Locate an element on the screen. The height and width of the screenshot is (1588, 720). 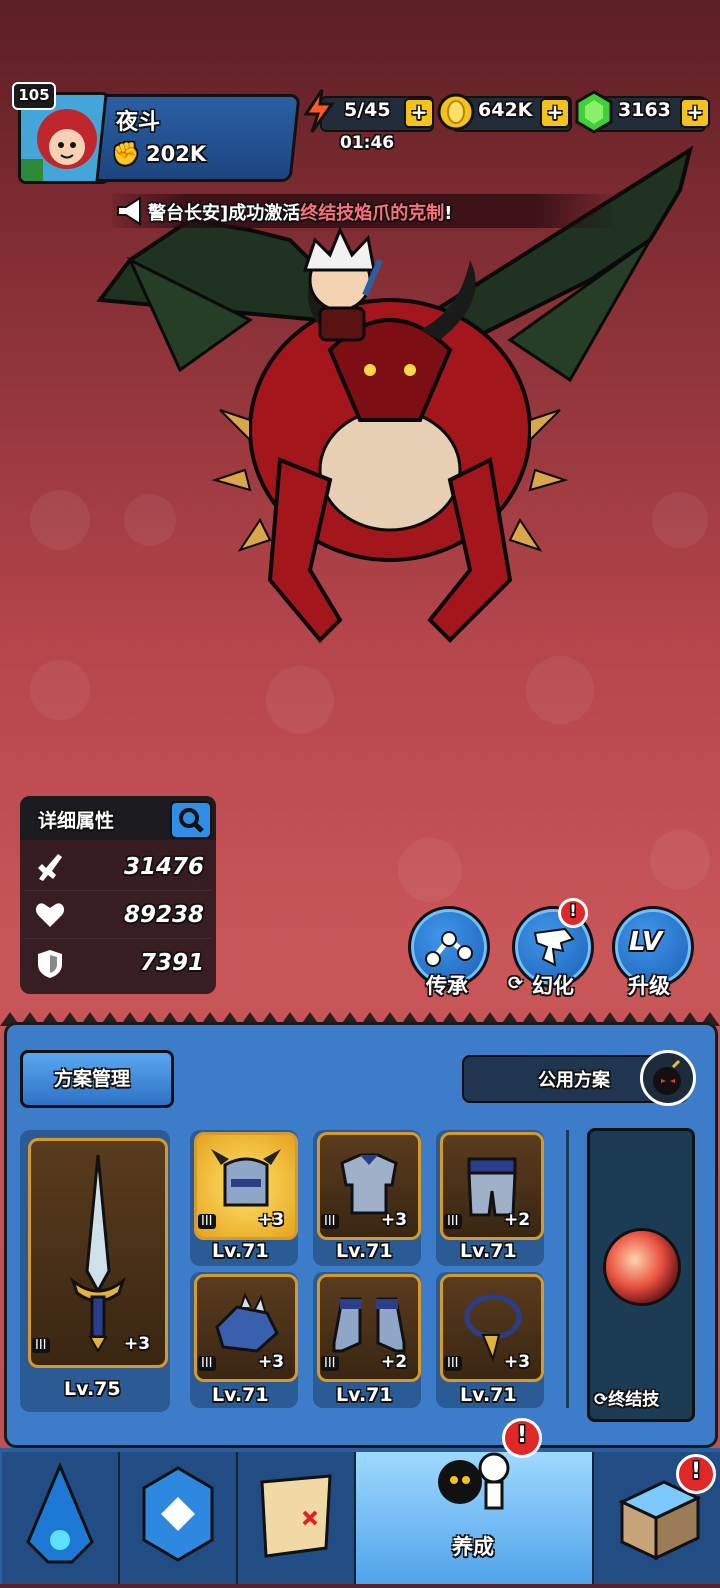
player-name: 夜斗 is located at coordinates (138, 122).